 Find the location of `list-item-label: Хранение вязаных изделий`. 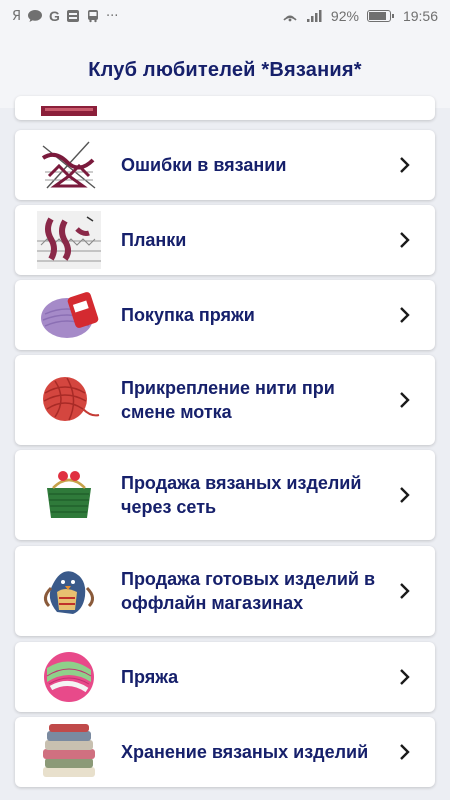

list-item-label: Хранение вязаных изделий is located at coordinates (245, 752).